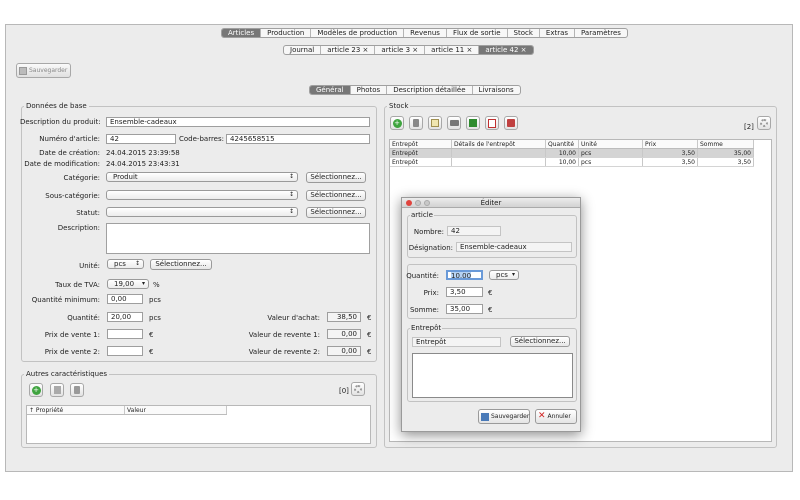 The height and width of the screenshot is (500, 800). What do you see at coordinates (511, 123) in the screenshot?
I see `download-stock-button` at bounding box center [511, 123].